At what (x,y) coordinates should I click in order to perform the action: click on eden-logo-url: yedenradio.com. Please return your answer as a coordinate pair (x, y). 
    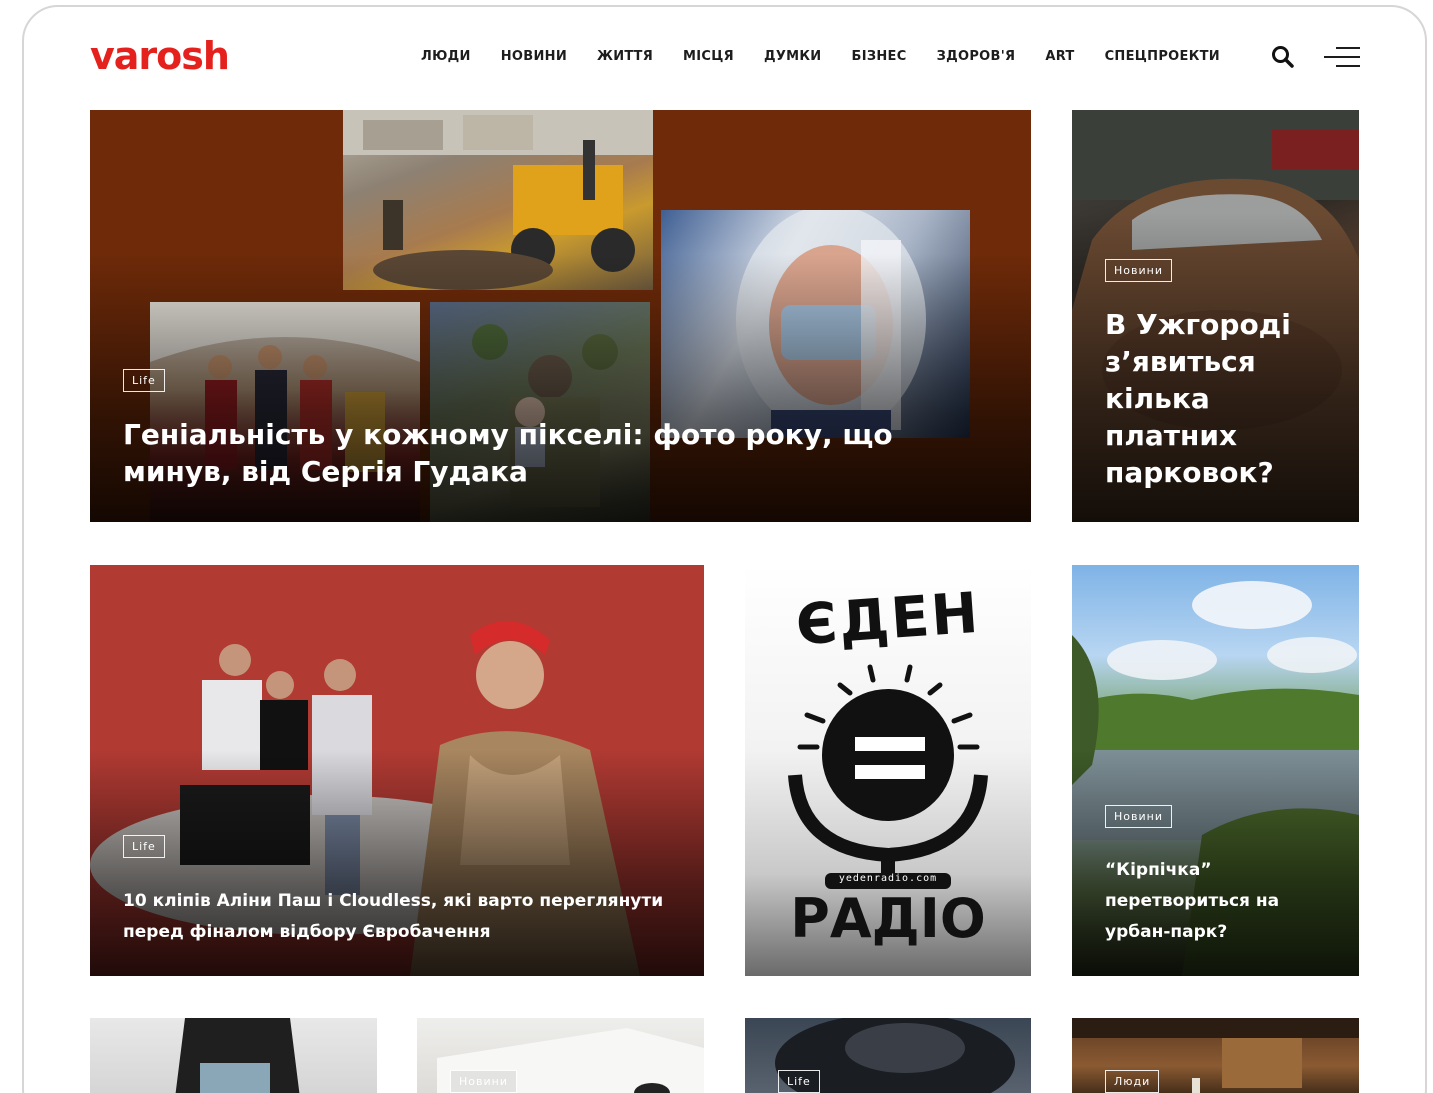
    Looking at the image, I should click on (888, 878).